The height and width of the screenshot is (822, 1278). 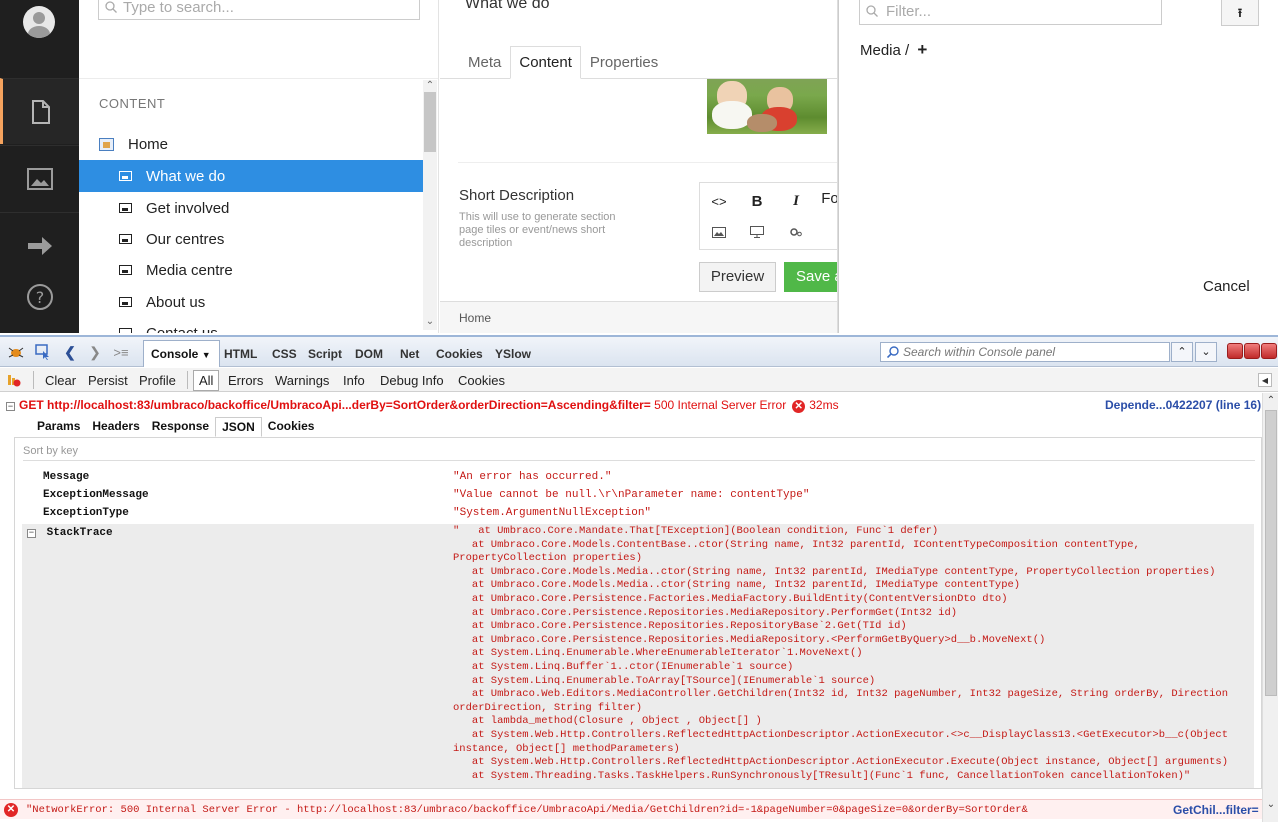 What do you see at coordinates (39, 111) in the screenshot?
I see `content-section-nav` at bounding box center [39, 111].